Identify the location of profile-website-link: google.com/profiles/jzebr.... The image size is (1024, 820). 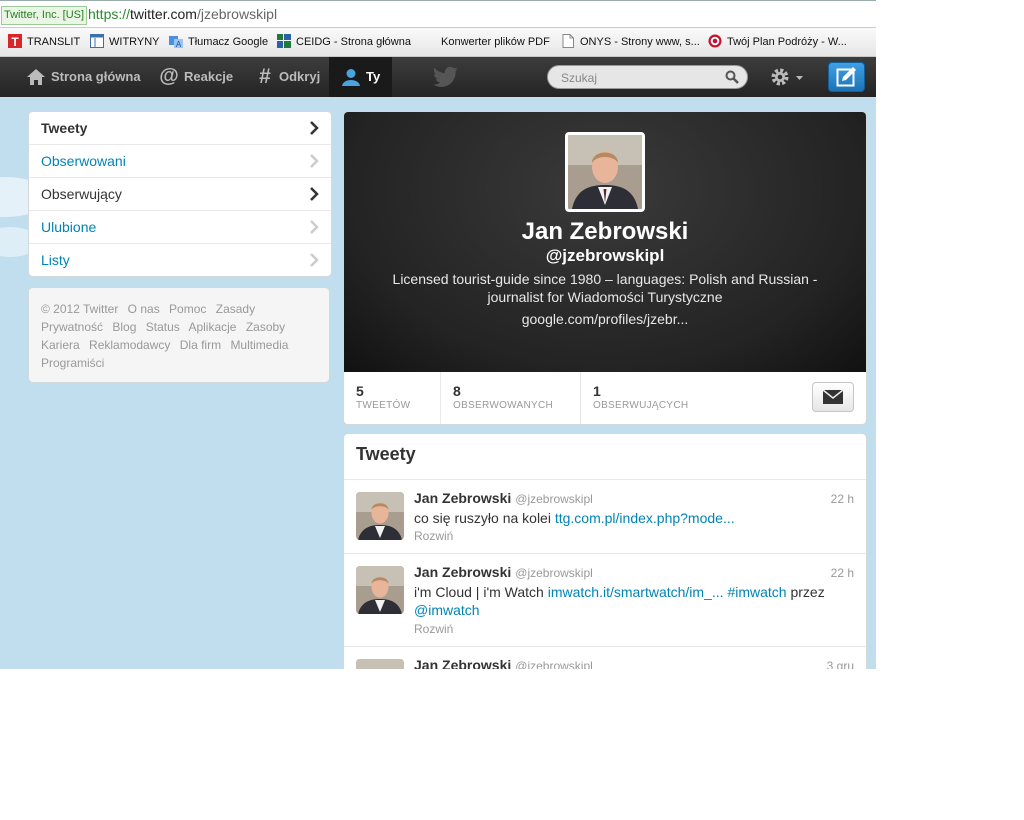
(605, 319).